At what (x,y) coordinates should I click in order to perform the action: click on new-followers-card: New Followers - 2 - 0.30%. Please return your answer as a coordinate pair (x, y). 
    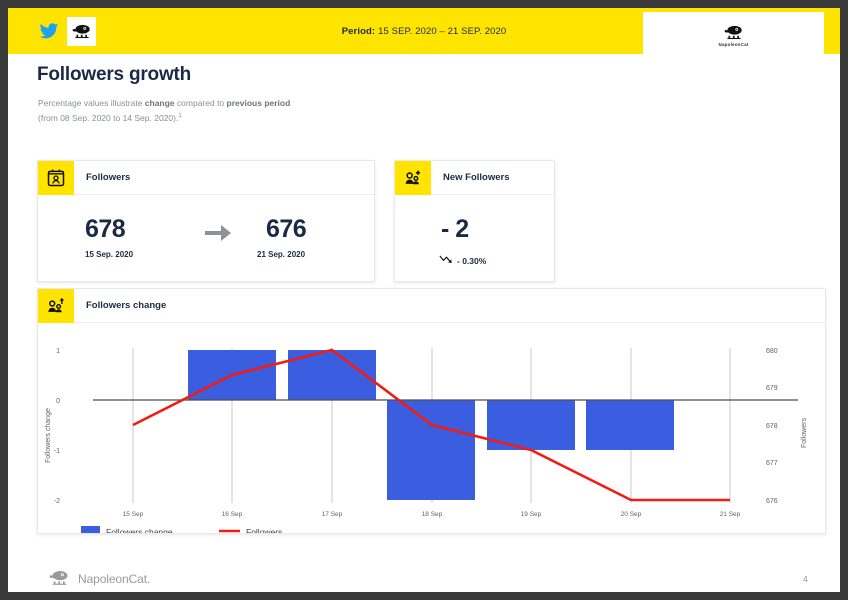
    Looking at the image, I should click on (474, 221).